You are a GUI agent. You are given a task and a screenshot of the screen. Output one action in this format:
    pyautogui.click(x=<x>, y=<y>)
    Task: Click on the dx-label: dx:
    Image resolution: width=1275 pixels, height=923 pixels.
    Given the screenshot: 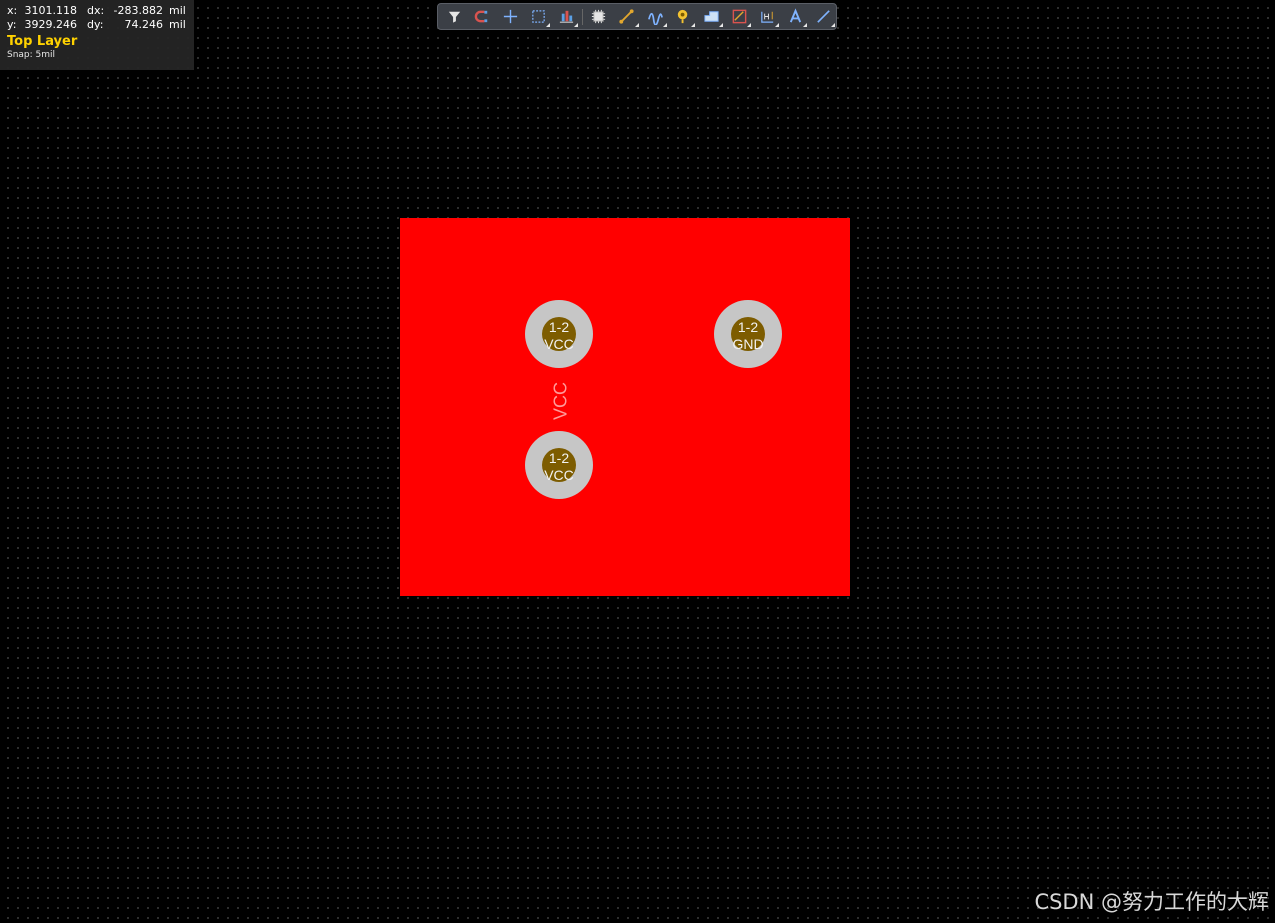 What is the action you would take?
    pyautogui.click(x=96, y=10)
    